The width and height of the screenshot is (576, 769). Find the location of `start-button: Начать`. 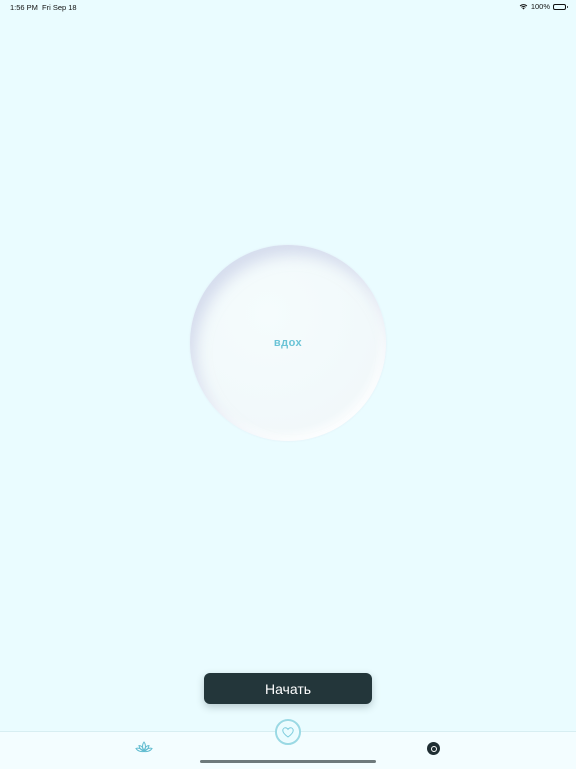

start-button: Начать is located at coordinates (288, 688).